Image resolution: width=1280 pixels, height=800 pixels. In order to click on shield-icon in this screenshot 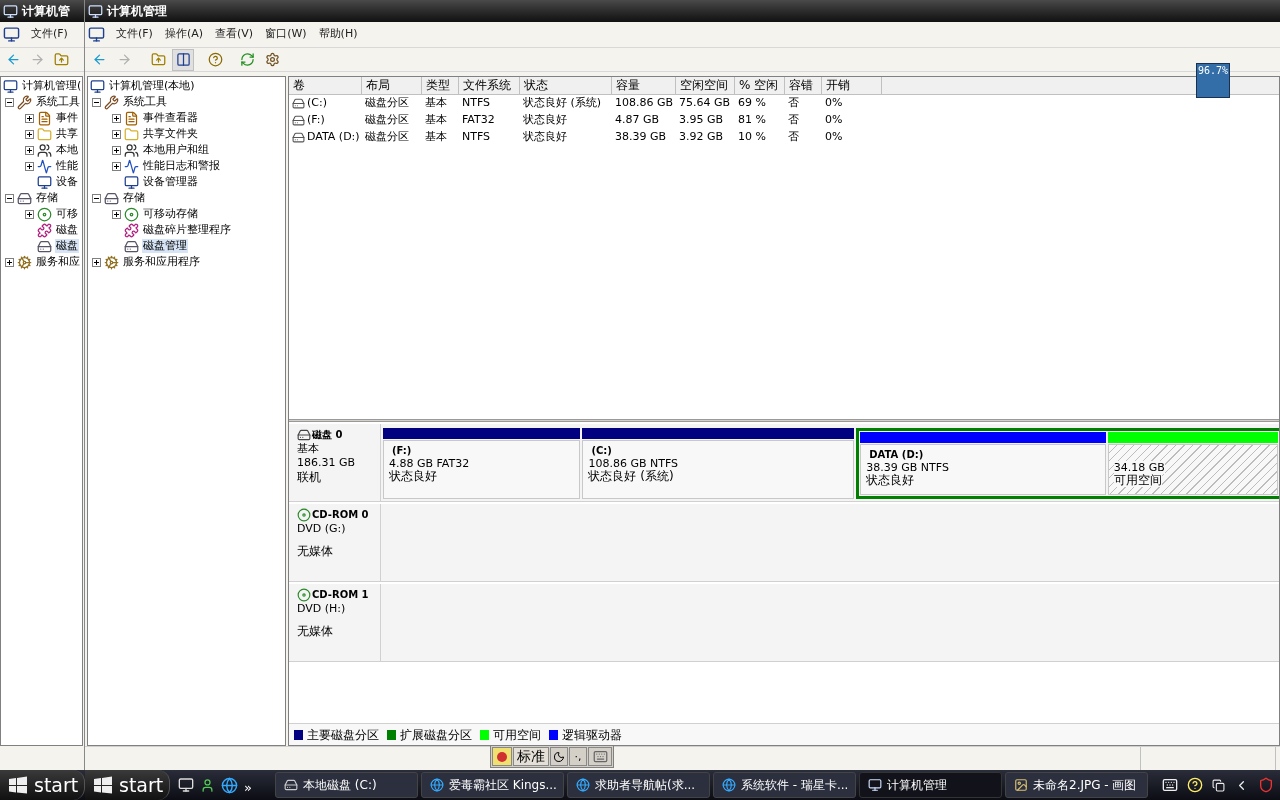, I will do `click(1266, 785)`.